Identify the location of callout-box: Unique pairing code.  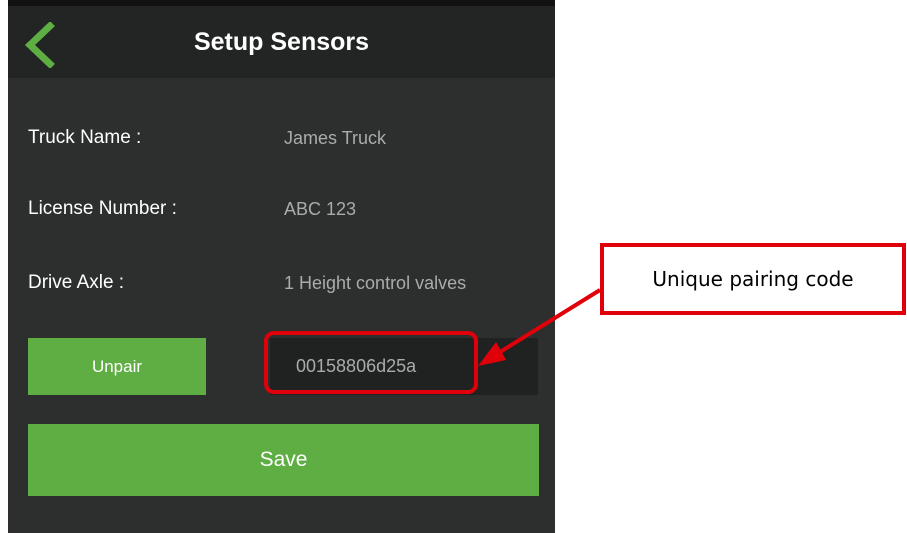
(753, 279).